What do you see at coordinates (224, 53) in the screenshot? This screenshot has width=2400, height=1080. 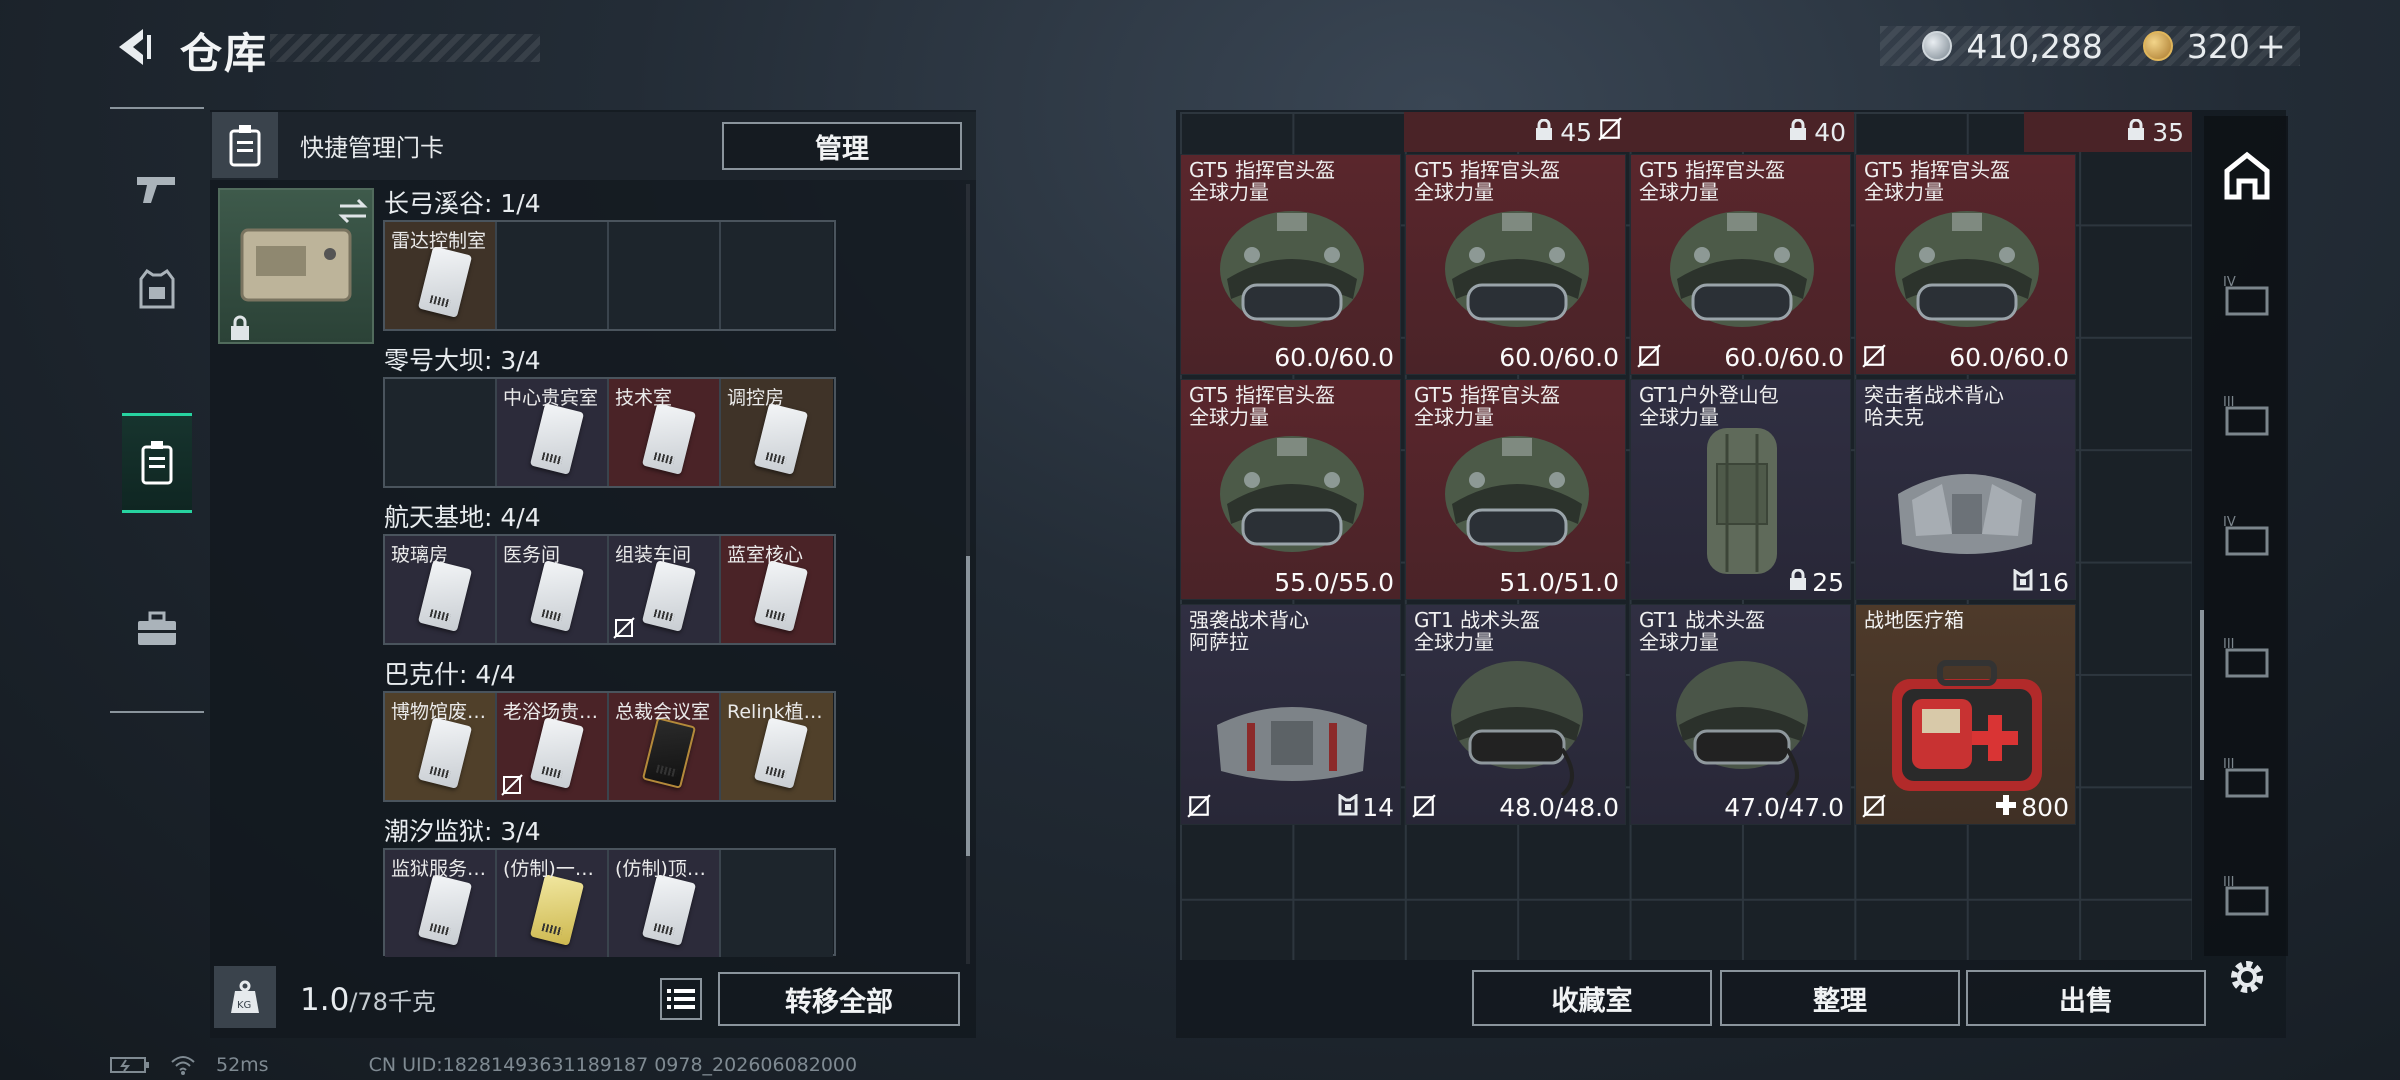 I see `page-title: 仓库` at bounding box center [224, 53].